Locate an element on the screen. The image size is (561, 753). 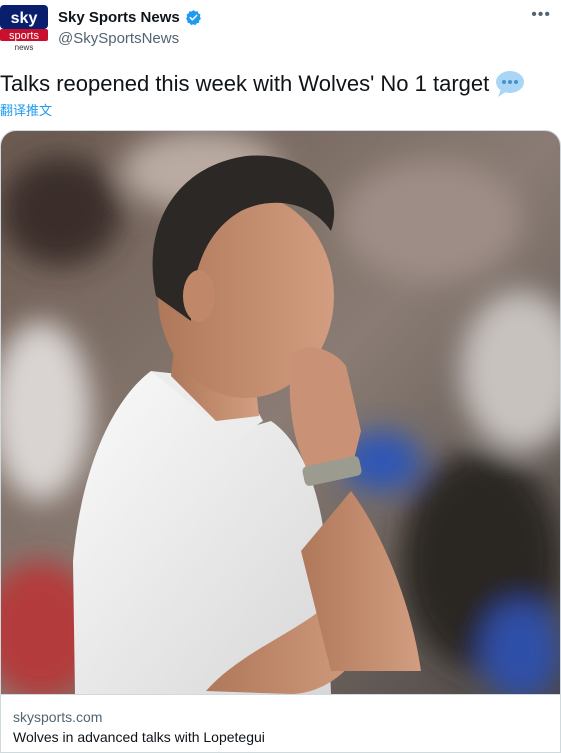
verified-badge-icon is located at coordinates (193, 18).